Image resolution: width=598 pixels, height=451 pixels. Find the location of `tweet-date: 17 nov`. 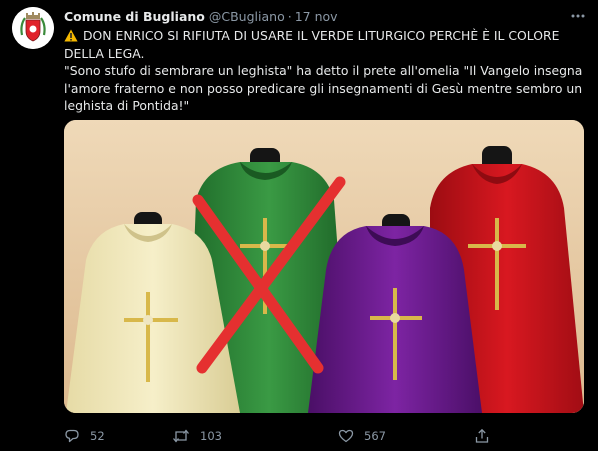

tweet-date: 17 nov is located at coordinates (316, 16).